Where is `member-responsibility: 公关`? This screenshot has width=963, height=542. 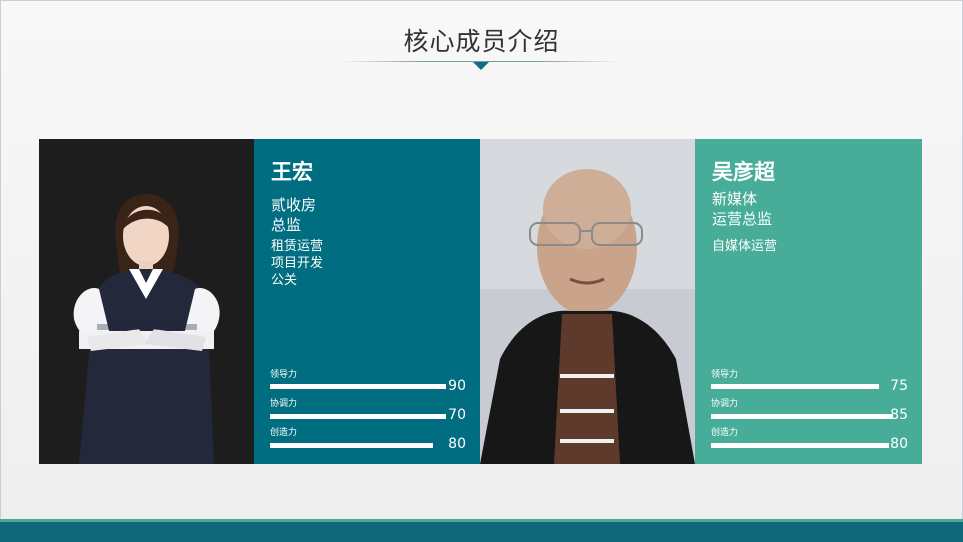 member-responsibility: 公关 is located at coordinates (284, 280).